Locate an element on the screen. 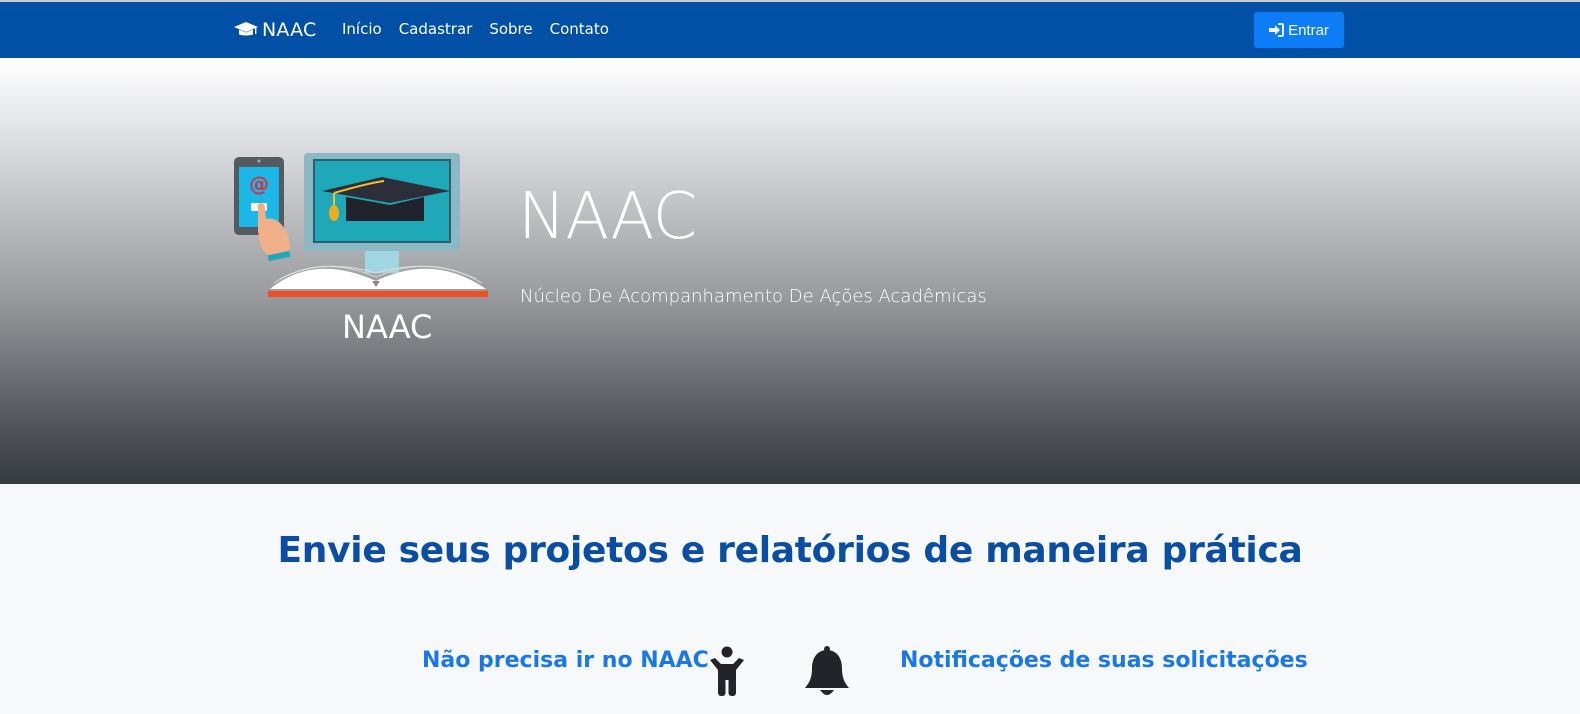 This screenshot has width=1580, height=714. nav-links: Início Cadastrar Sobre Contato is located at coordinates (484, 29).